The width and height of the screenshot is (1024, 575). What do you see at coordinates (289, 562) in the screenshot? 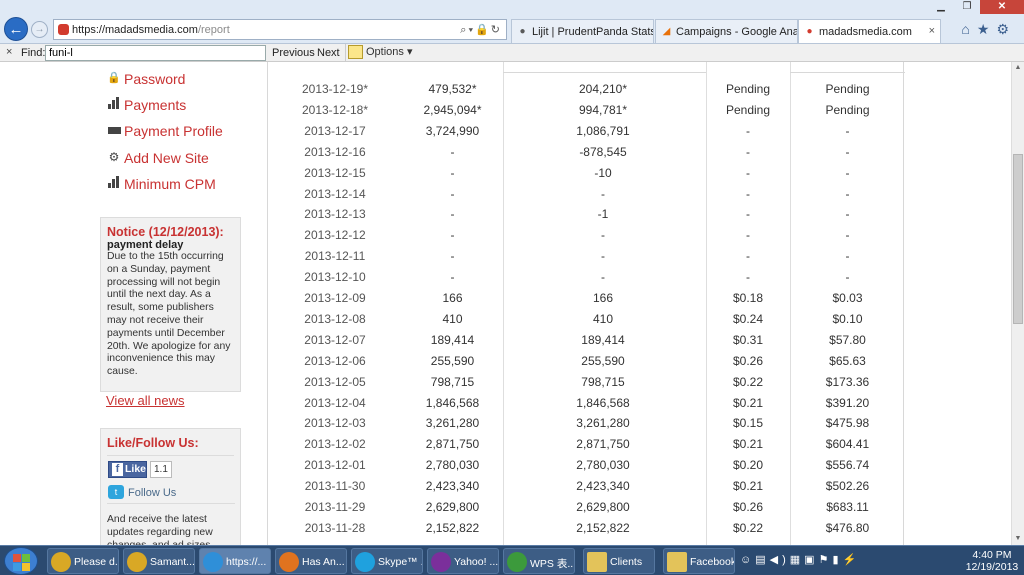
I see `firefox-icon` at bounding box center [289, 562].